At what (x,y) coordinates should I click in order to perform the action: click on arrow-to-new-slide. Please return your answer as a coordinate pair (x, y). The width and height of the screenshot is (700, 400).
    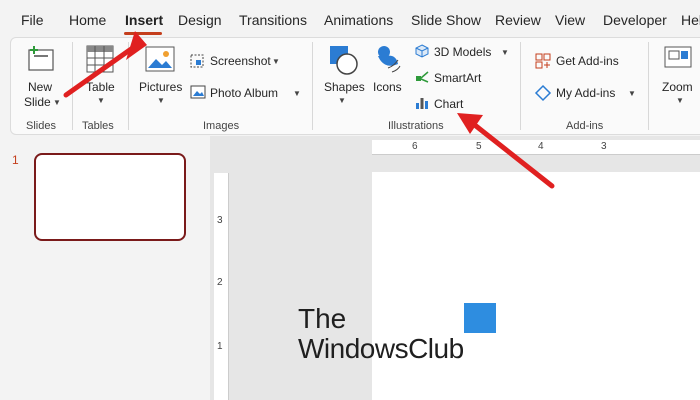
    Looking at the image, I should click on (105, 64).